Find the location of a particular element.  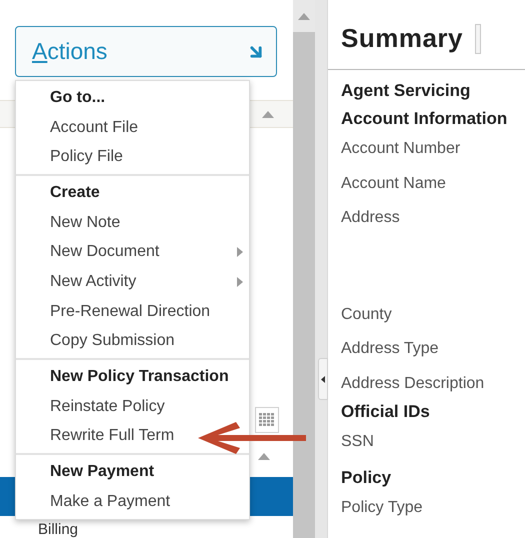

menu-section-heading: New Policy Transaction is located at coordinates (139, 377).